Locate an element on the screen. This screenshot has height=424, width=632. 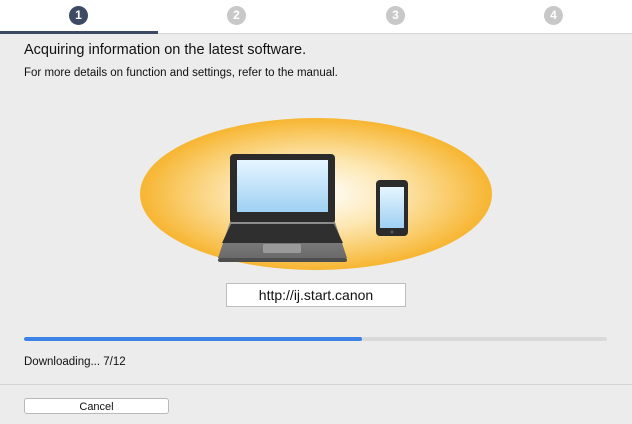
smartphone-icon is located at coordinates (392, 208).